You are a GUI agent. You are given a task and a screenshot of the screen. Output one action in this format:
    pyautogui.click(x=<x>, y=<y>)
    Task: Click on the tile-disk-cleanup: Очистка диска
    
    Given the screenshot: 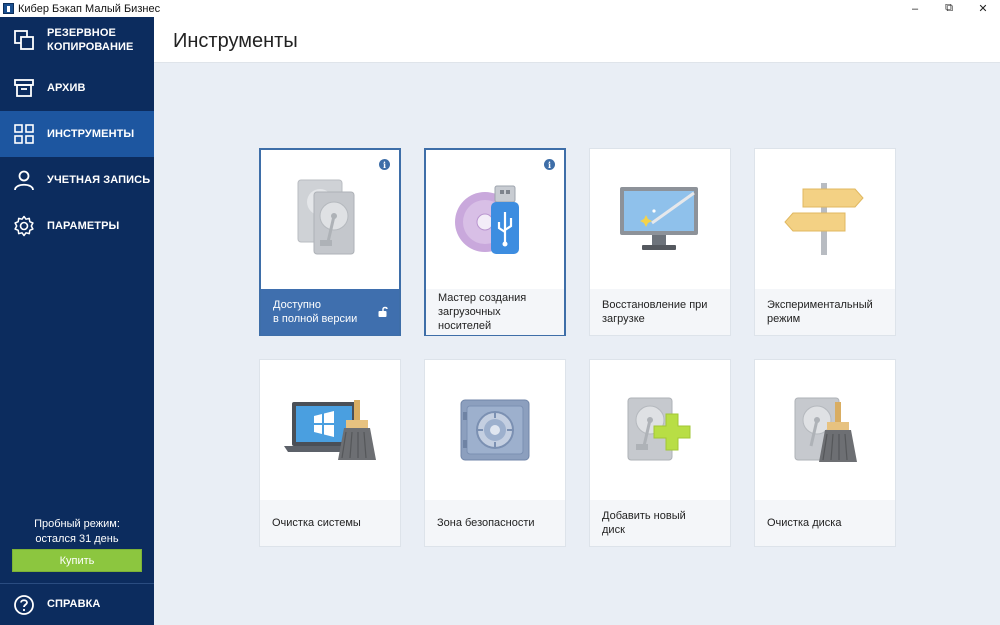 What is the action you would take?
    pyautogui.click(x=825, y=453)
    